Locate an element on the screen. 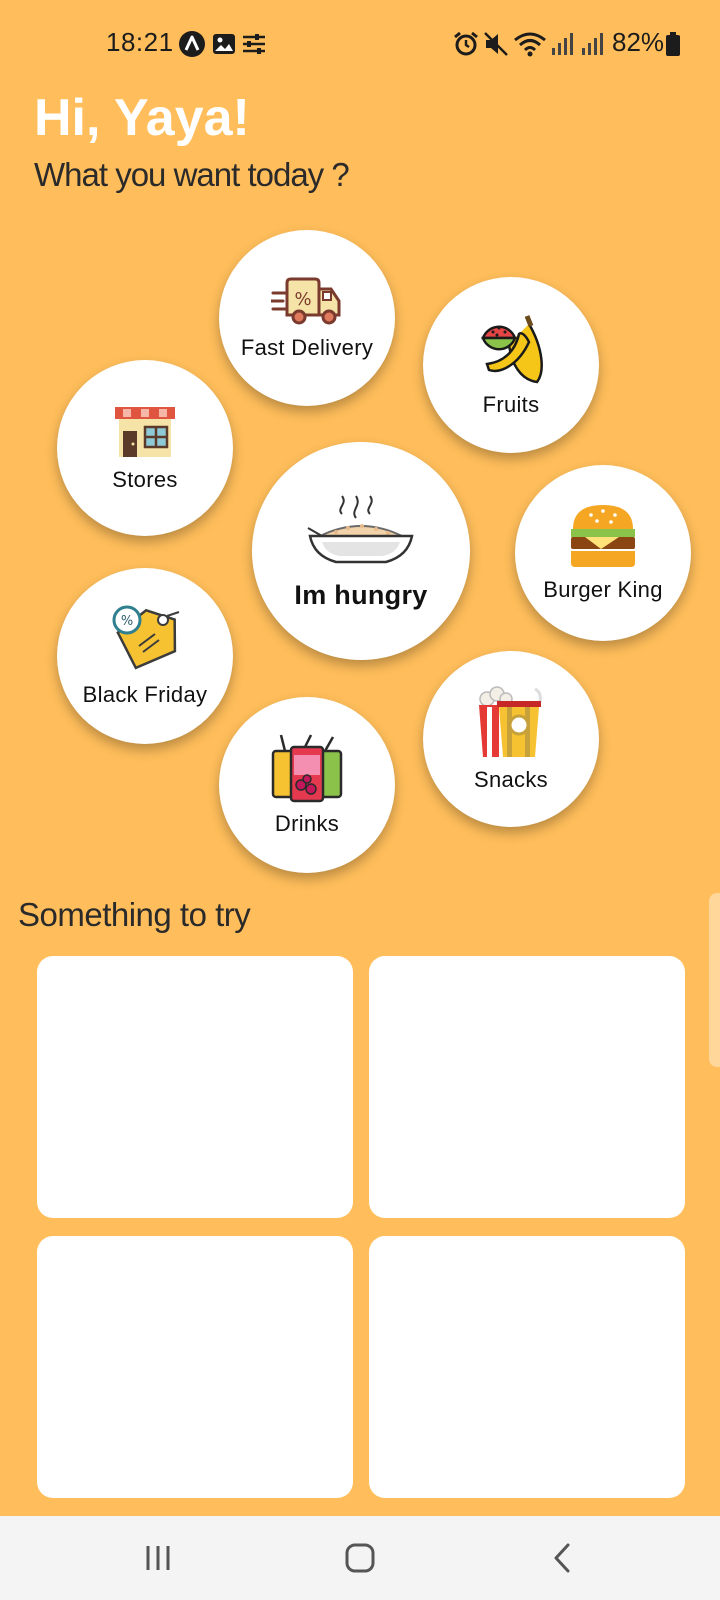  status-time: 18:21 is located at coordinates (140, 42).